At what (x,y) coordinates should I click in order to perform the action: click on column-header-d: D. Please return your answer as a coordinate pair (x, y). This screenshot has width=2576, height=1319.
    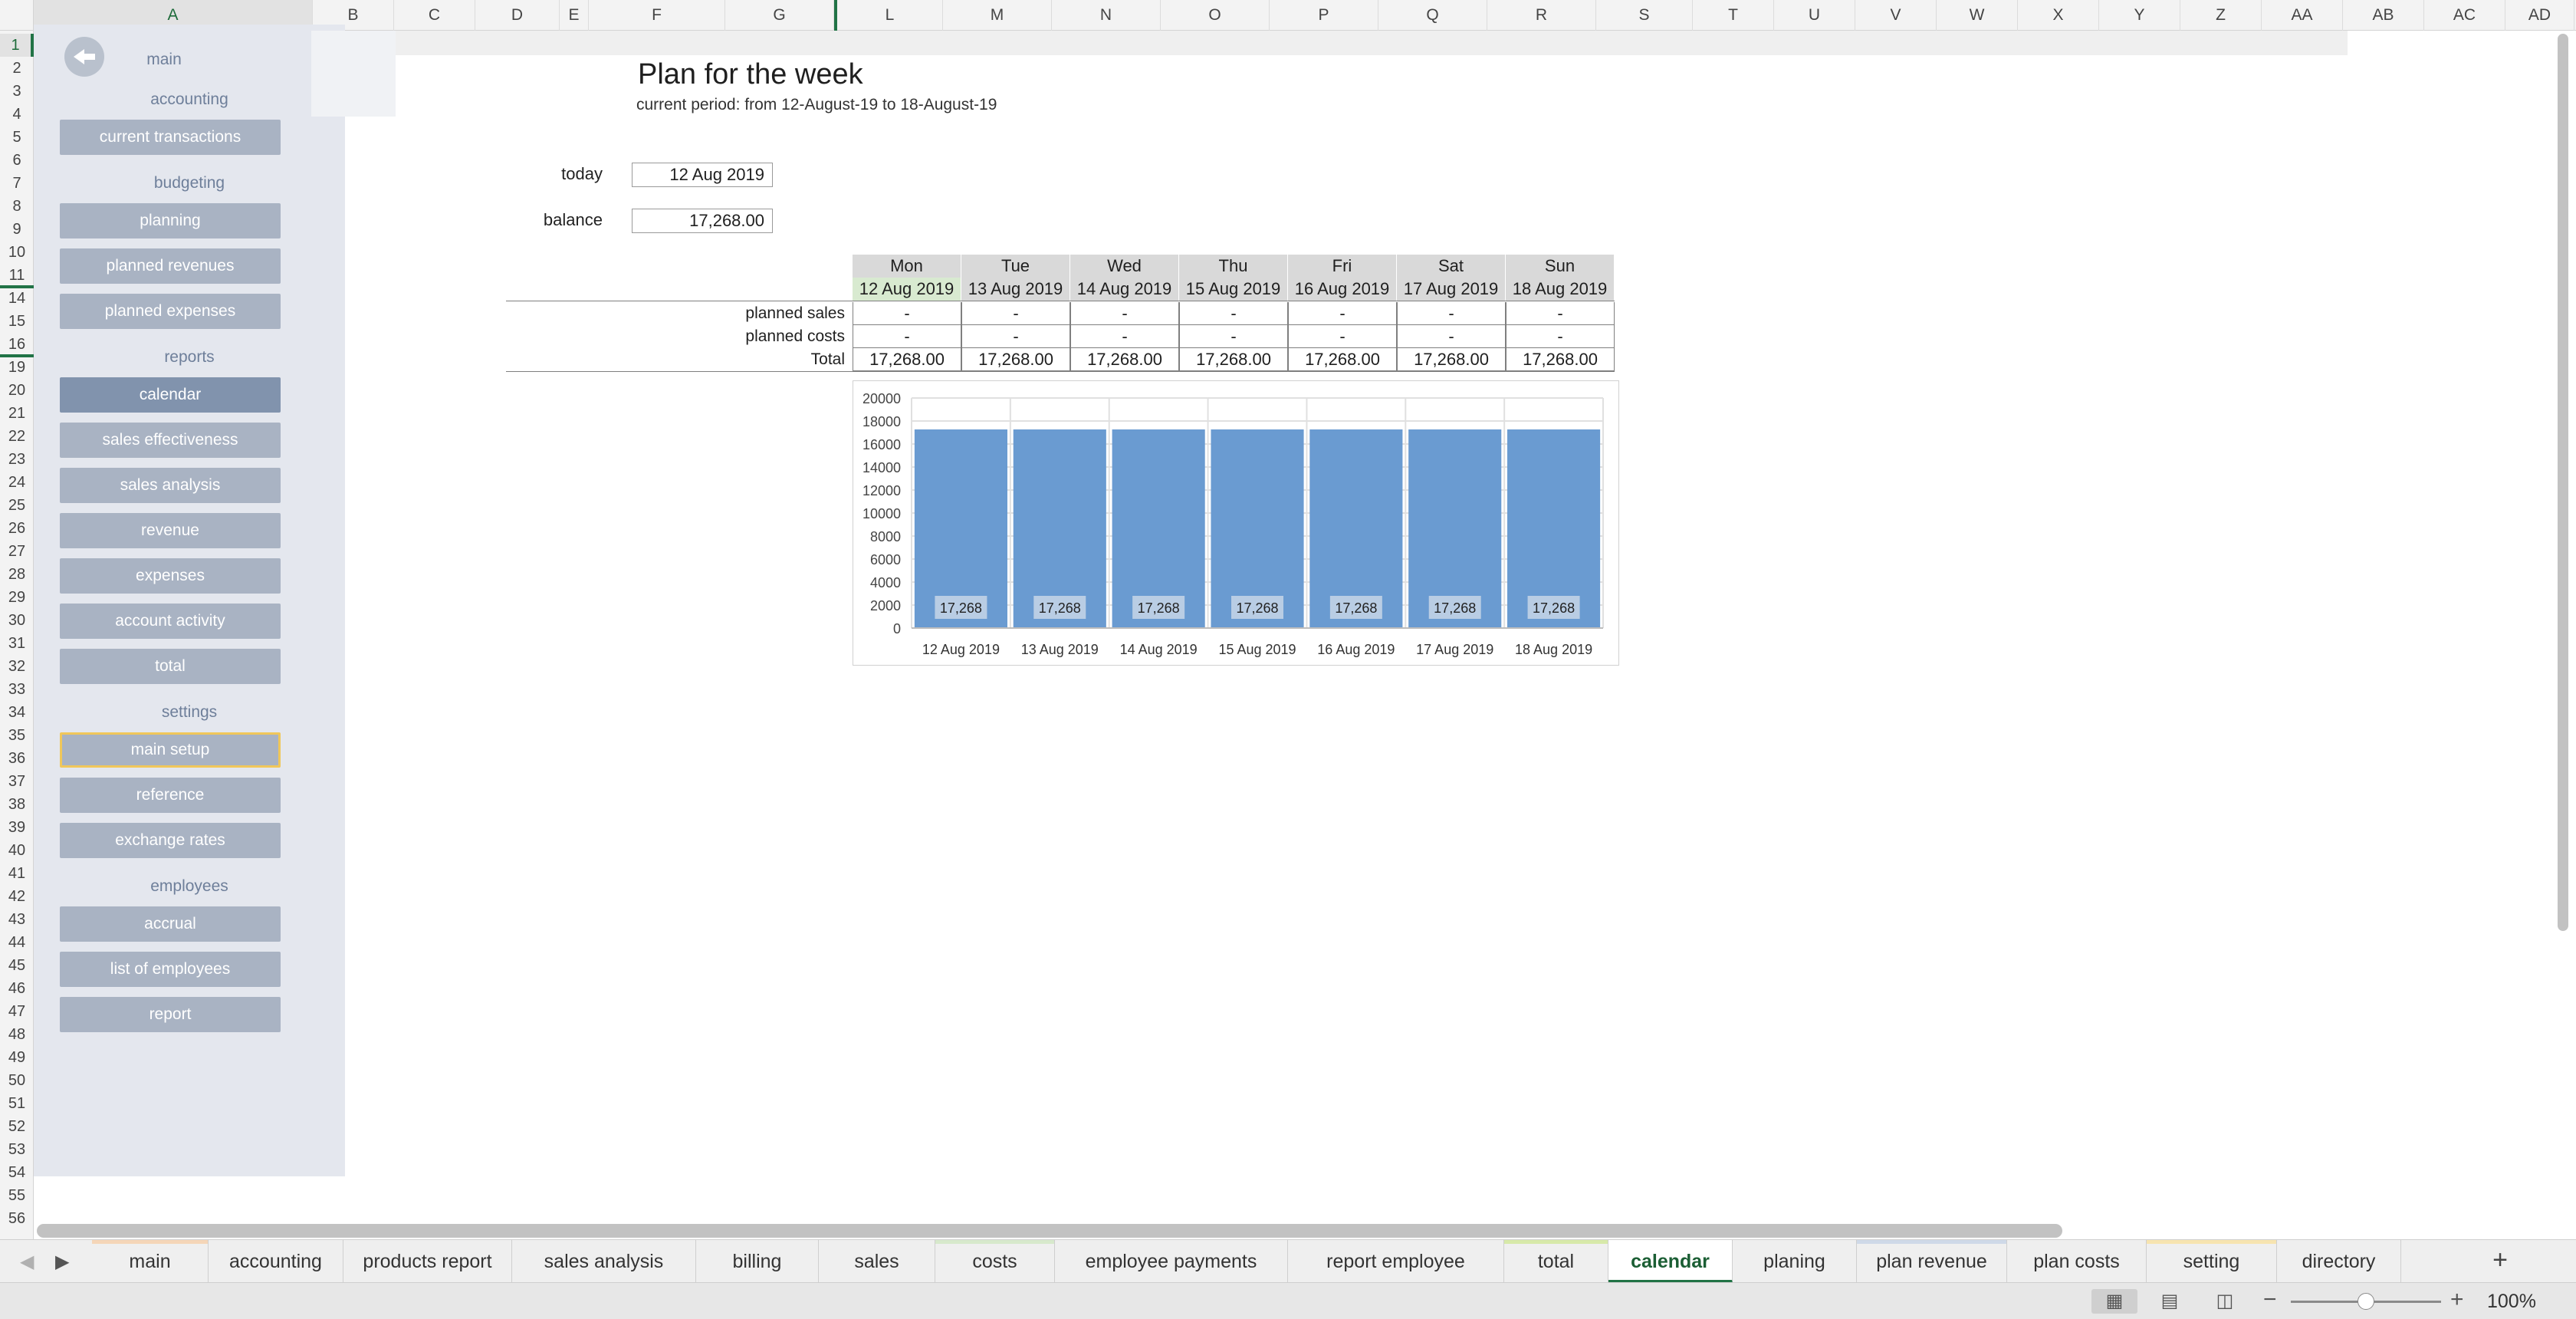
    Looking at the image, I should click on (517, 15).